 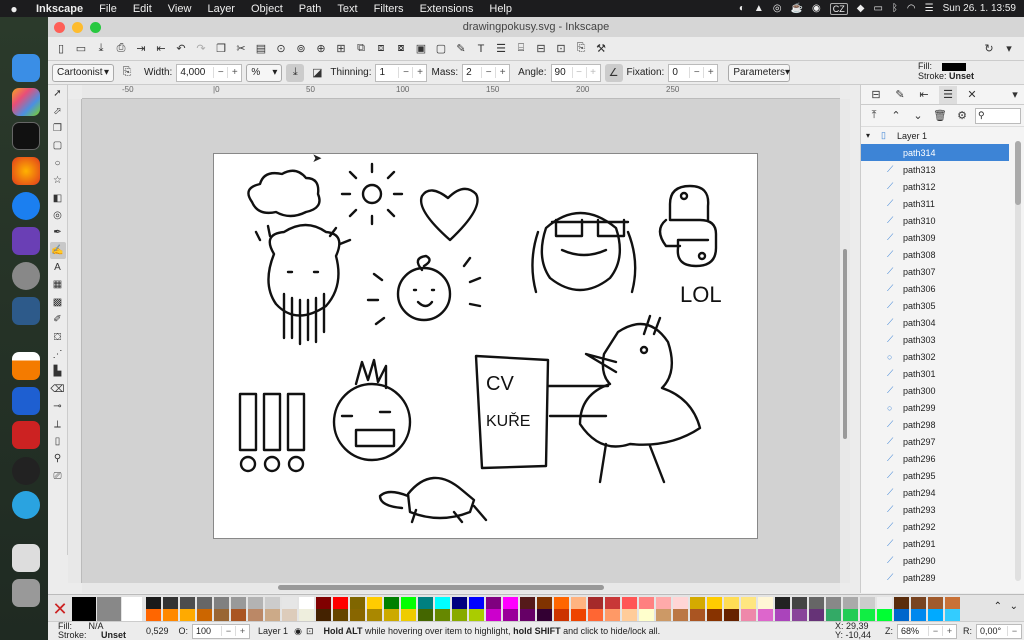 What do you see at coordinates (26, 206) in the screenshot?
I see `safari-icon` at bounding box center [26, 206].